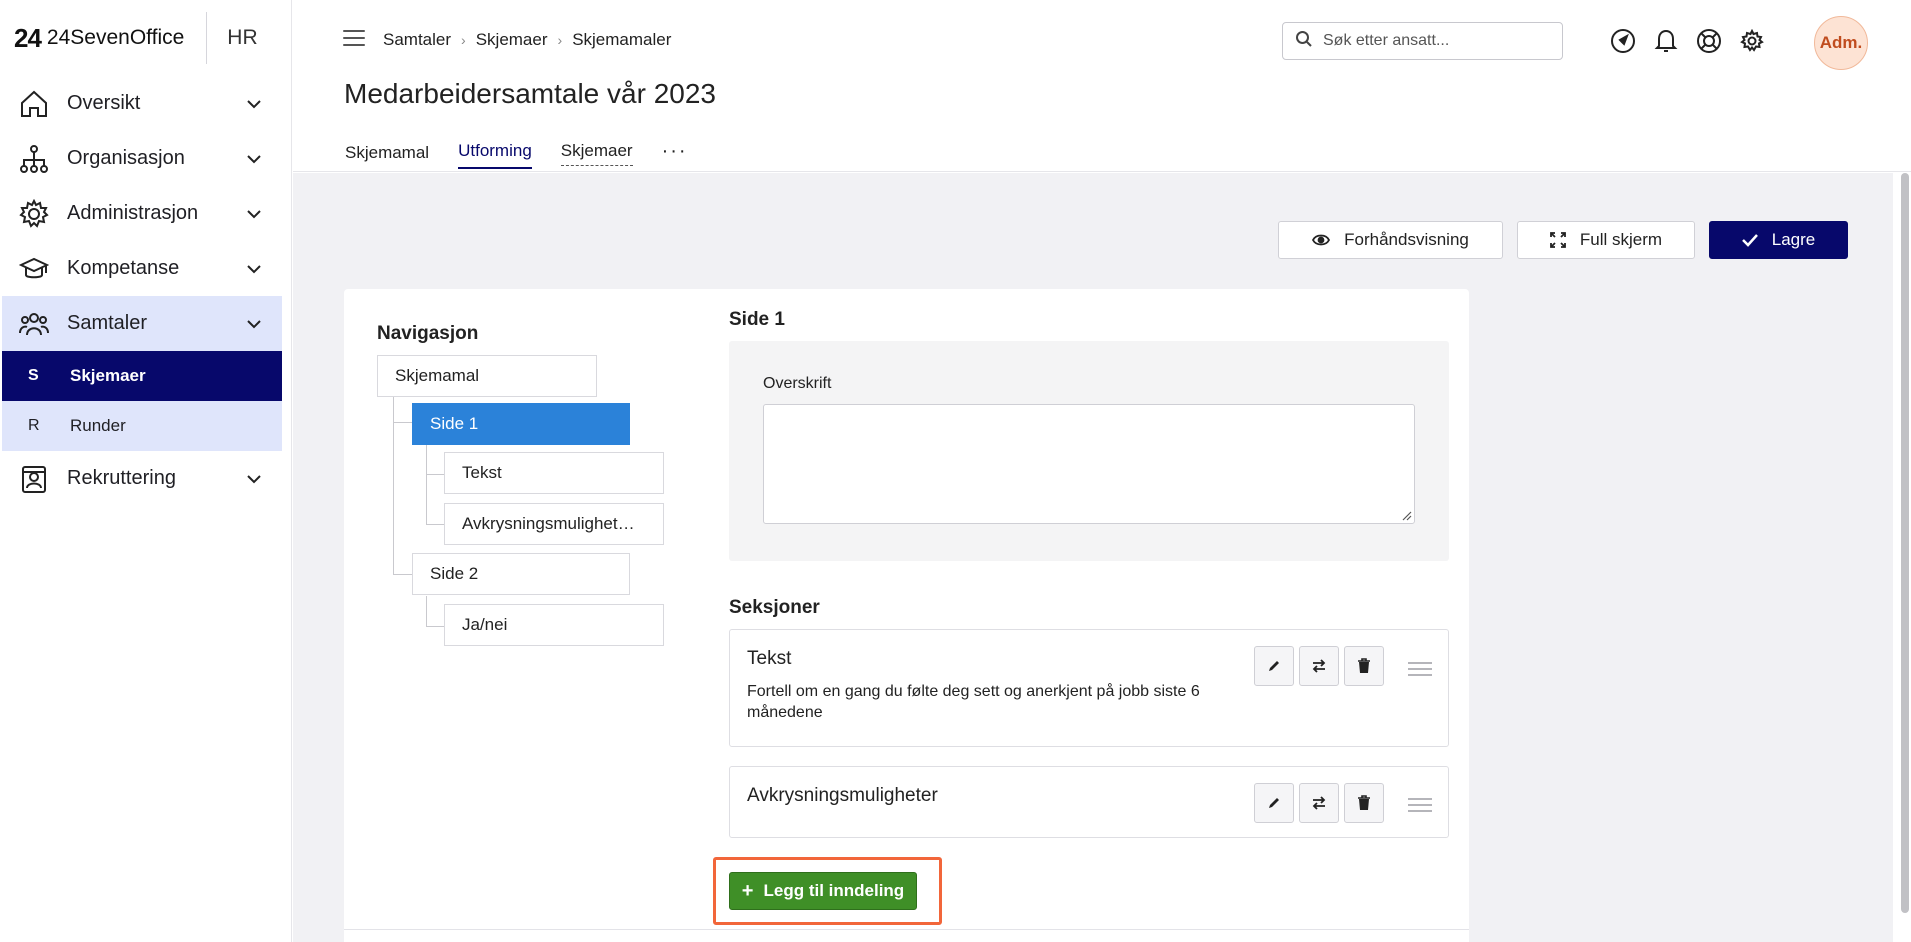  What do you see at coordinates (133, 213) in the screenshot?
I see `sidebar-item-label: Administrasjon` at bounding box center [133, 213].